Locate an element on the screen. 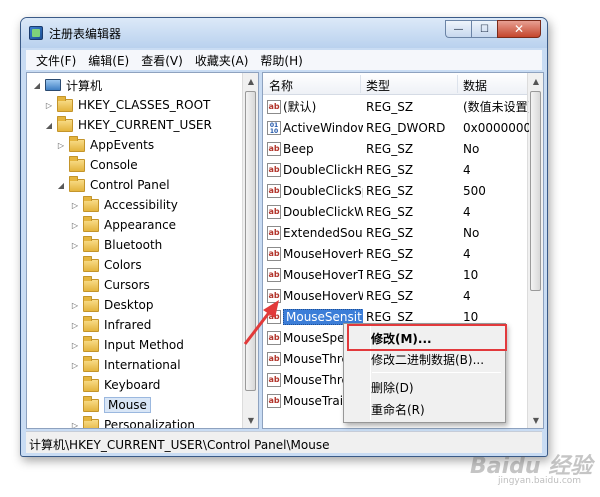  tree-item: ◢ HKEY_CURRENT_USER is located at coordinates (127, 125).